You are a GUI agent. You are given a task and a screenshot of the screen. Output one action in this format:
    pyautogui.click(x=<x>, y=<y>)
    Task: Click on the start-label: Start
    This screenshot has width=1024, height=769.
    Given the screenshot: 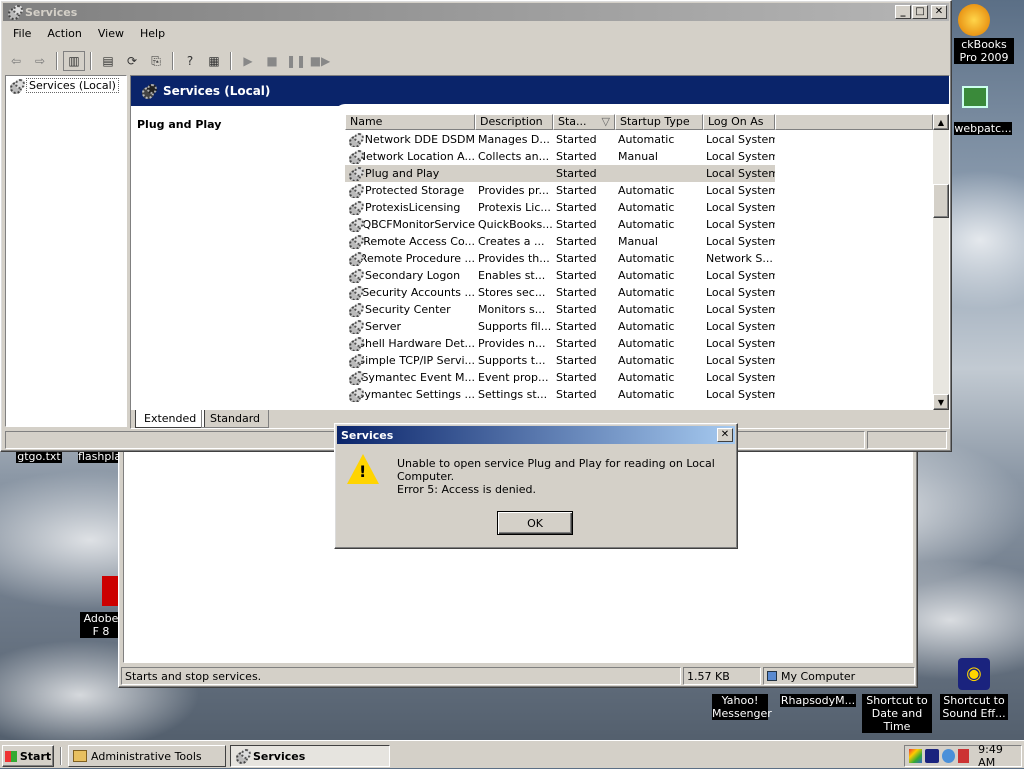 What is the action you would take?
    pyautogui.click(x=35, y=756)
    